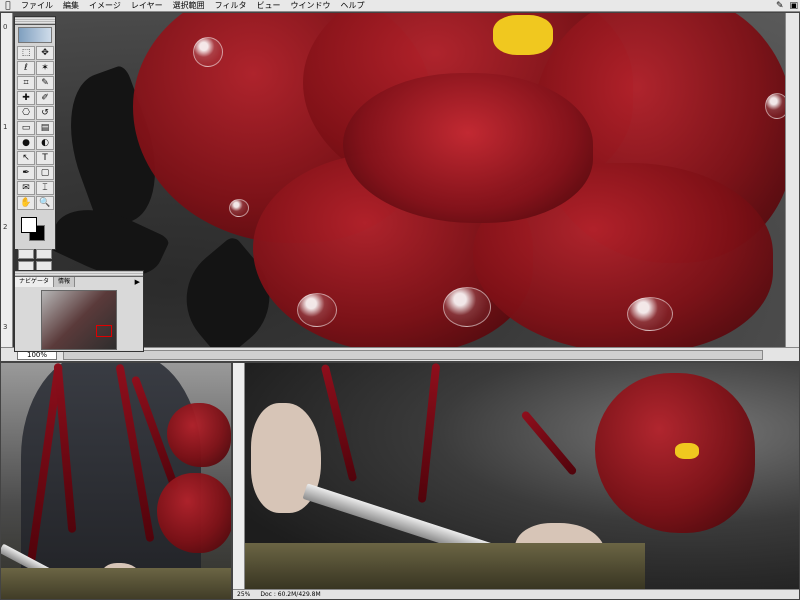 Image resolution: width=800 pixels, height=600 pixels. Describe the element at coordinates (26, 203) in the screenshot. I see `hand-icon: ✋` at that location.